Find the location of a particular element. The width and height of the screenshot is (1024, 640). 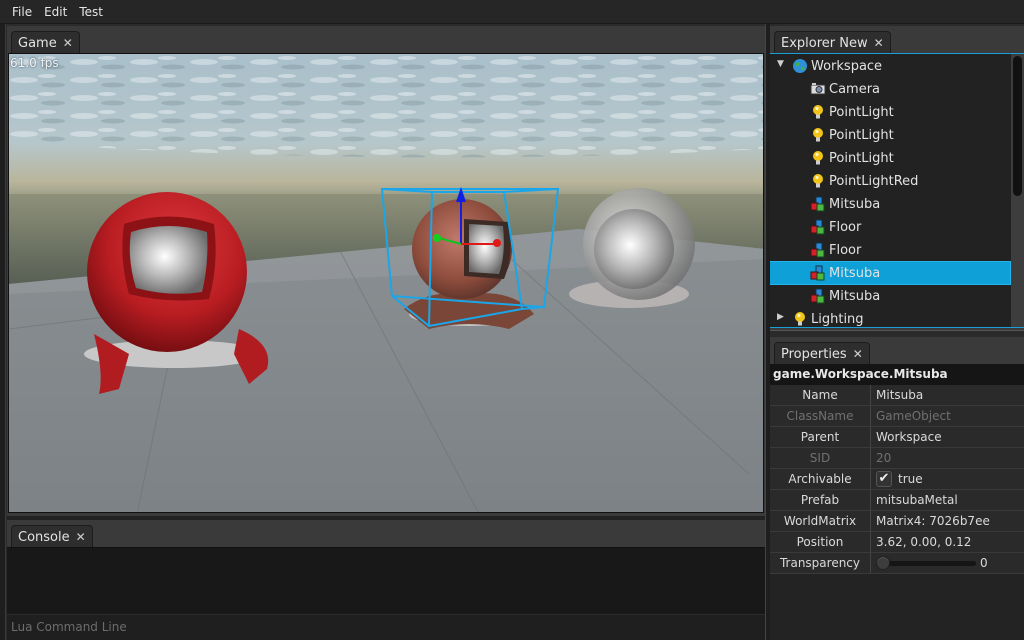

slider-value: 0 is located at coordinates (984, 563).